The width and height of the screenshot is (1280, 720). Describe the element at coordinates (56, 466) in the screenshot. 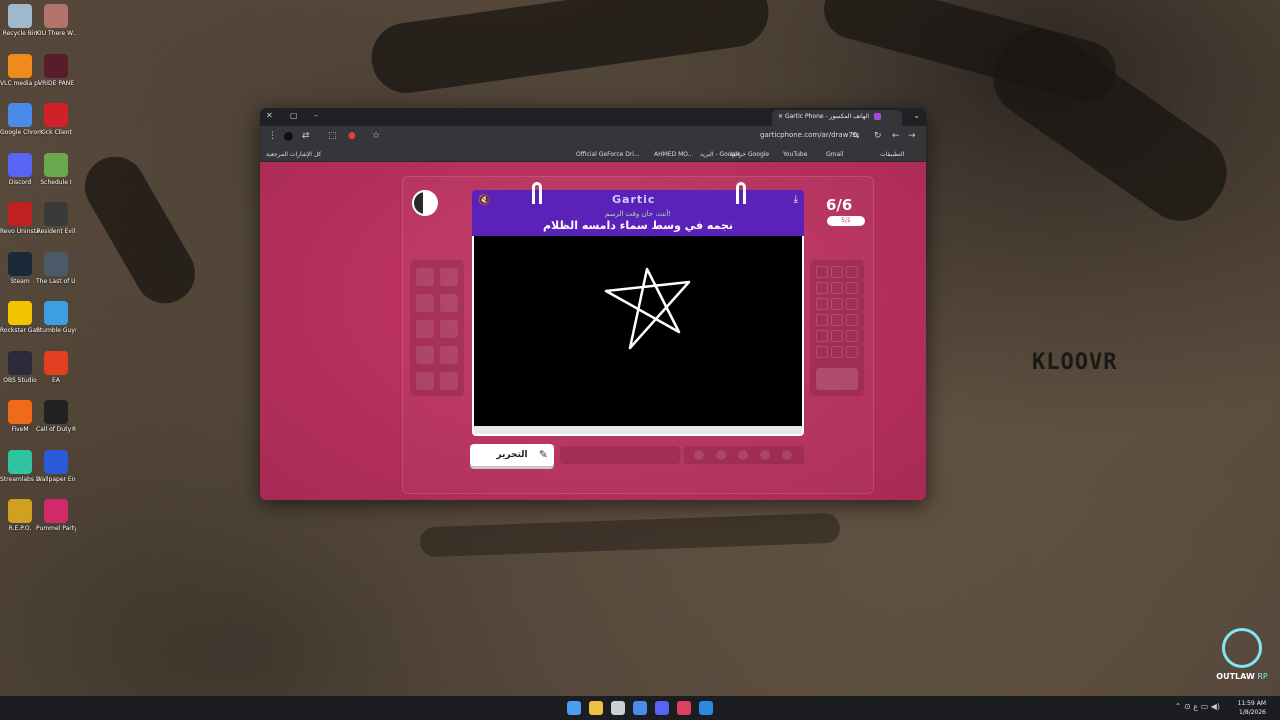

I see `desktop-icon: Wallpaper Engine` at that location.